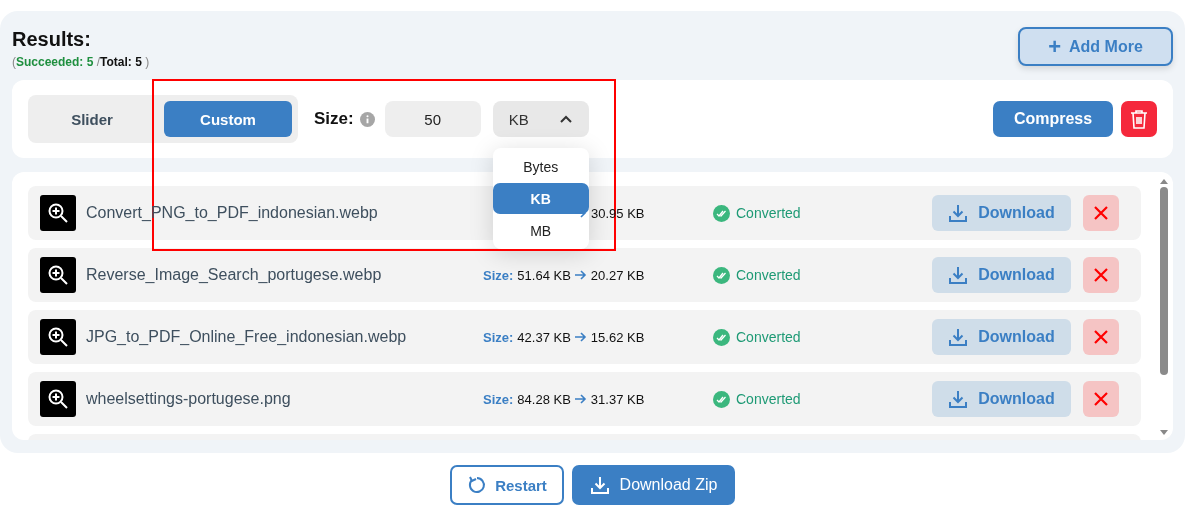 This screenshot has width=1185, height=506. What do you see at coordinates (540, 119) in the screenshot?
I see `unit-select: KB` at bounding box center [540, 119].